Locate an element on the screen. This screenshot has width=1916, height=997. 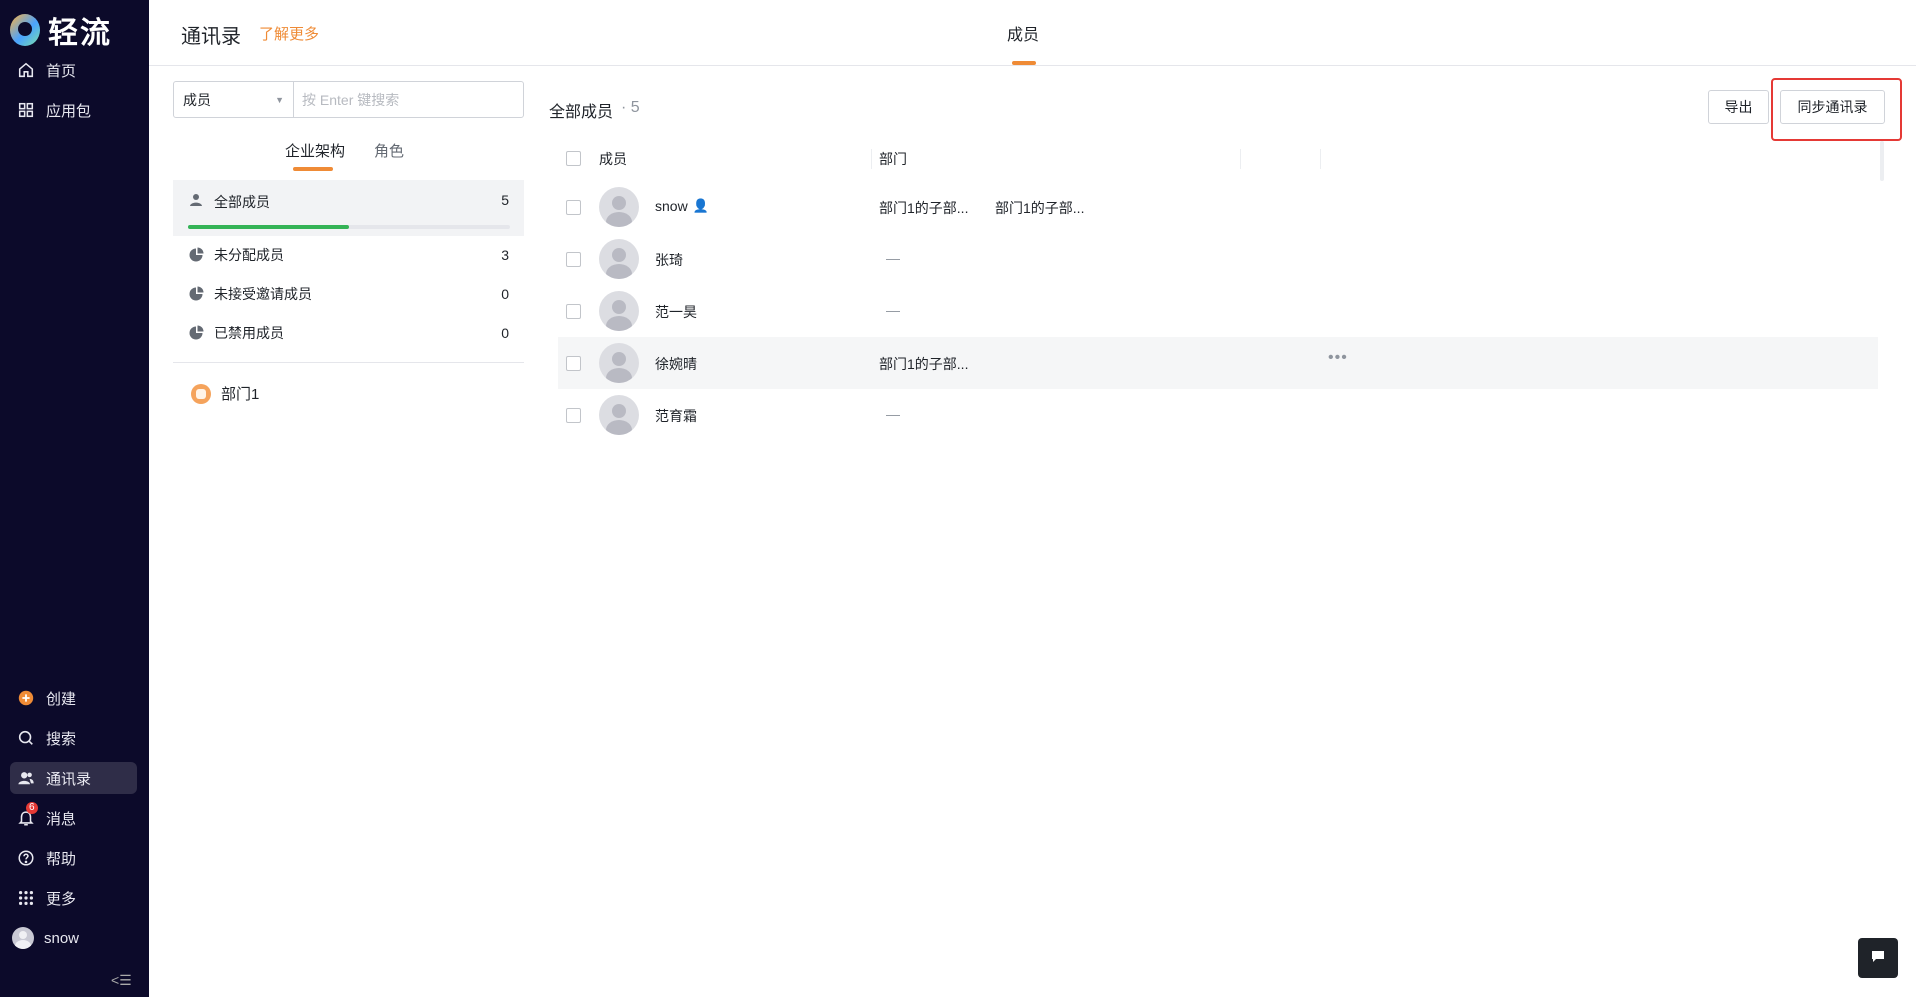
group-label: 全部成员 is located at coordinates (242, 202).